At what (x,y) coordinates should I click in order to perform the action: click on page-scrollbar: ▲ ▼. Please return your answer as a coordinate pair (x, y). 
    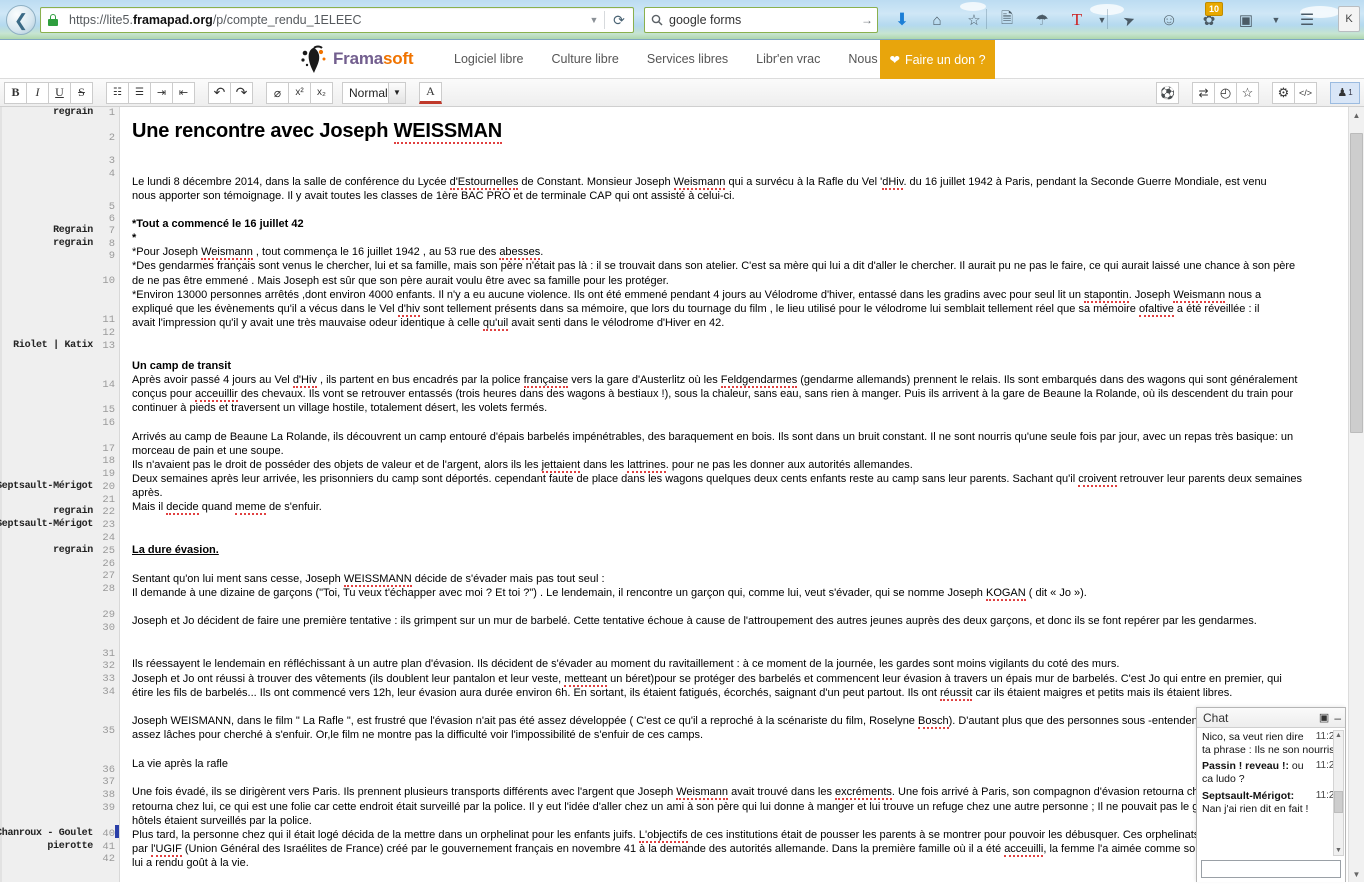
    Looking at the image, I should click on (1356, 494).